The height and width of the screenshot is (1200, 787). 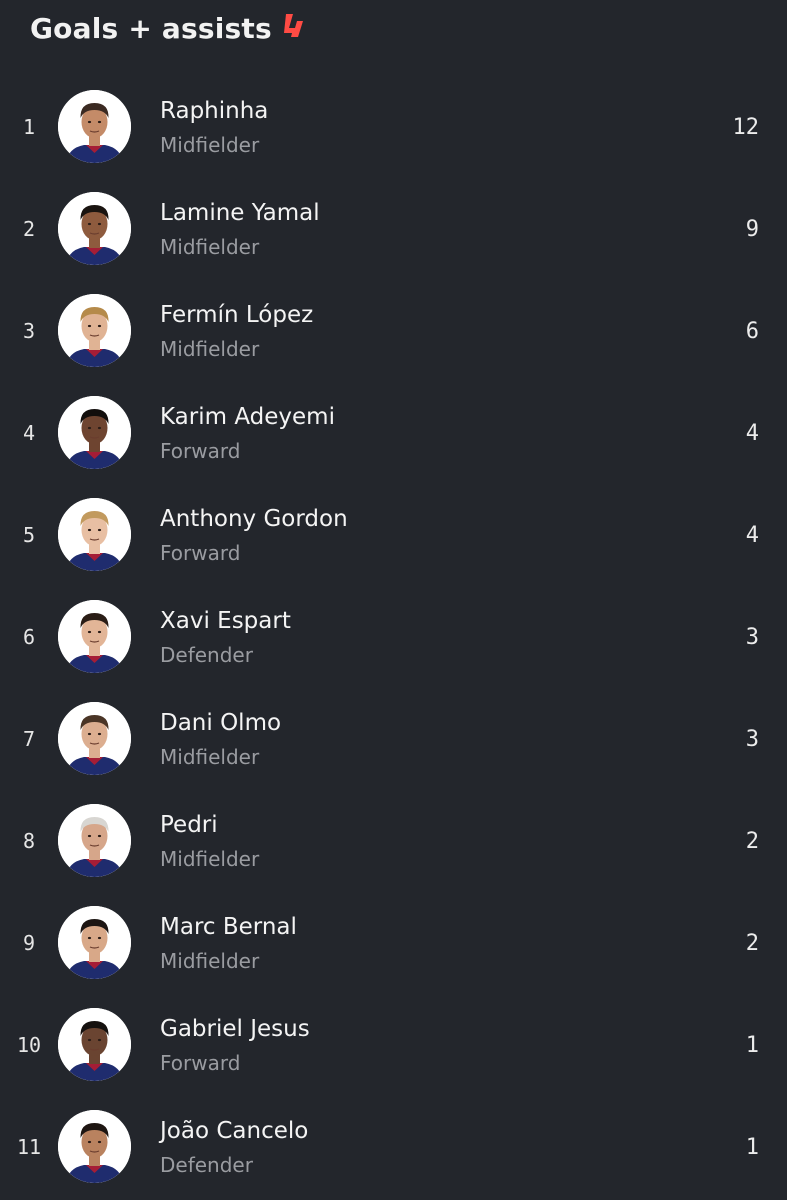 I want to click on rank-number: 3, so click(x=29, y=331).